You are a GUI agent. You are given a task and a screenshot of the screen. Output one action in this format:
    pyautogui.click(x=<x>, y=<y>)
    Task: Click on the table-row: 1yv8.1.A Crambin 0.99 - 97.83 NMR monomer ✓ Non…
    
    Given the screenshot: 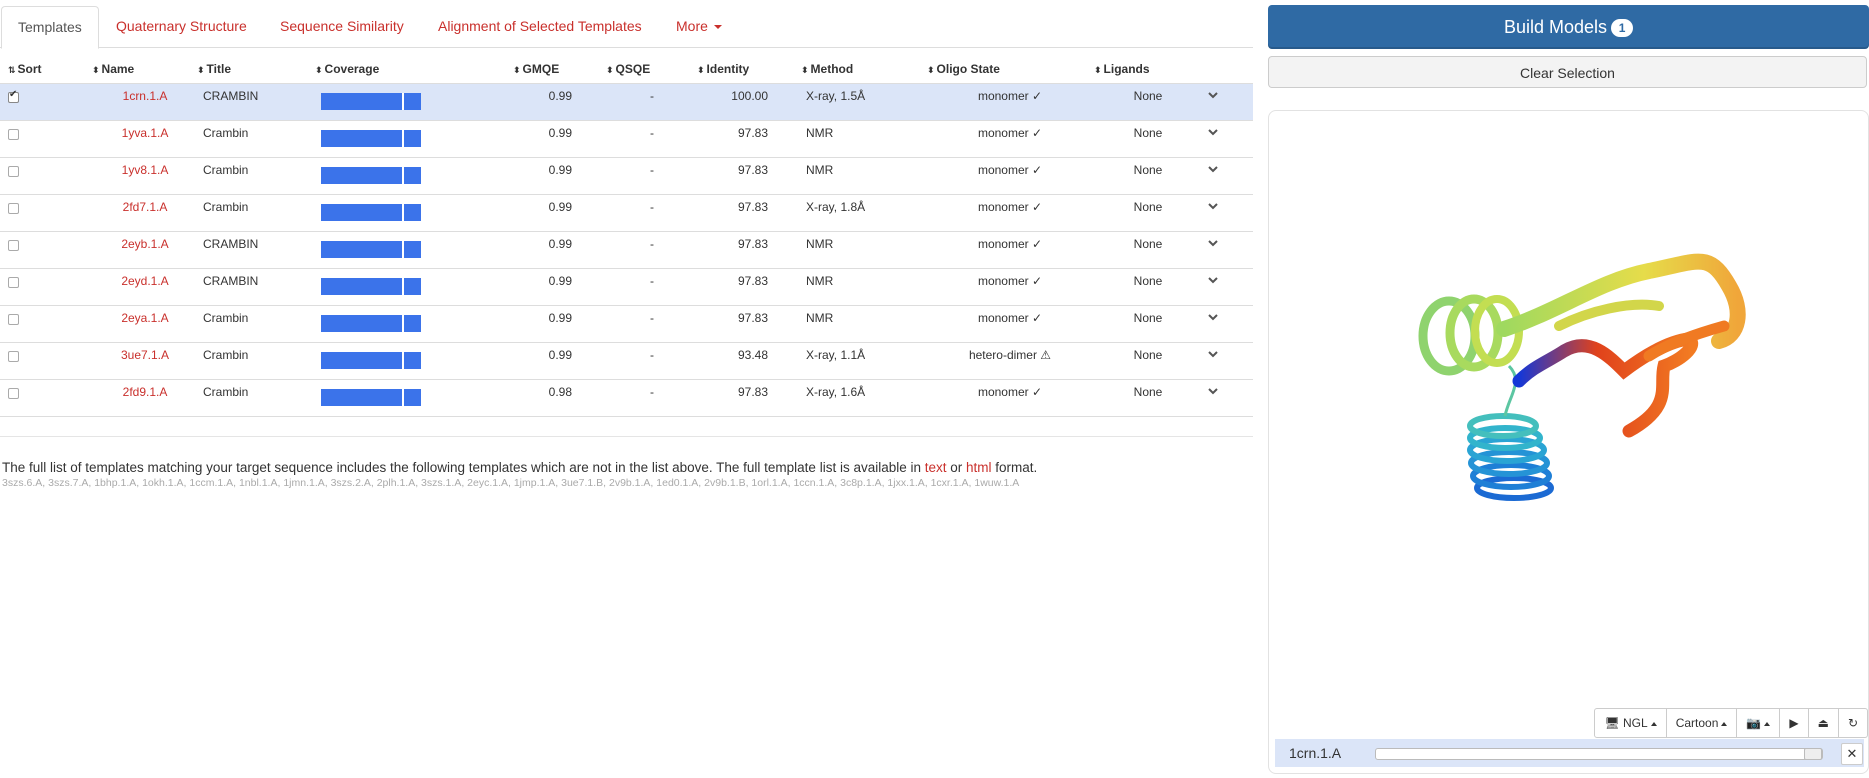 What is the action you would take?
    pyautogui.click(x=626, y=176)
    